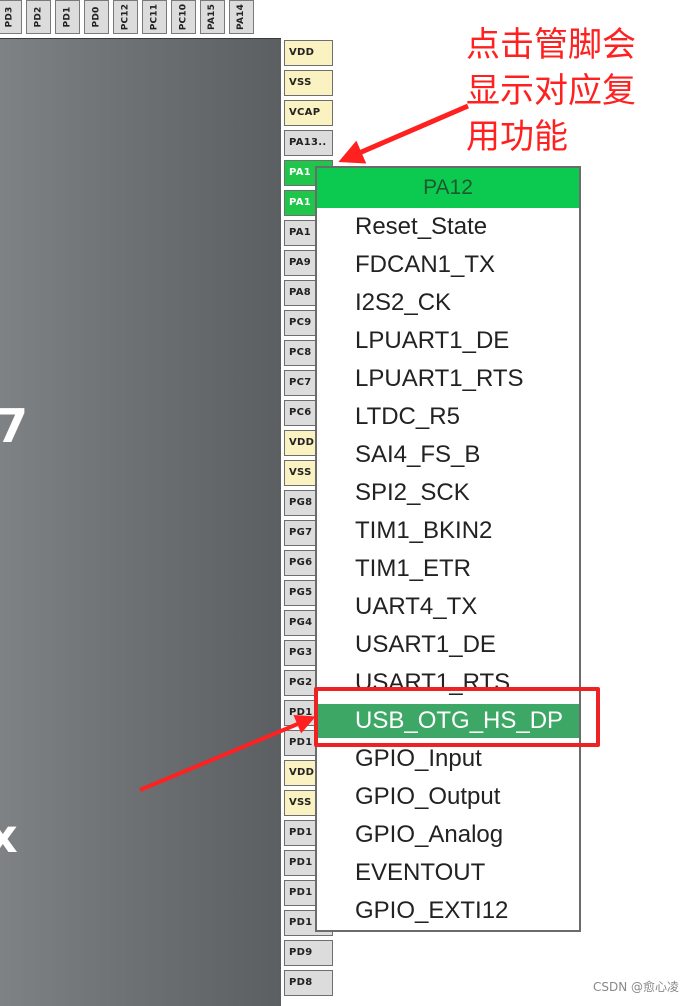 The width and height of the screenshot is (693, 1006). I want to click on watermark: CSDN @愈心凌, so click(635, 987).